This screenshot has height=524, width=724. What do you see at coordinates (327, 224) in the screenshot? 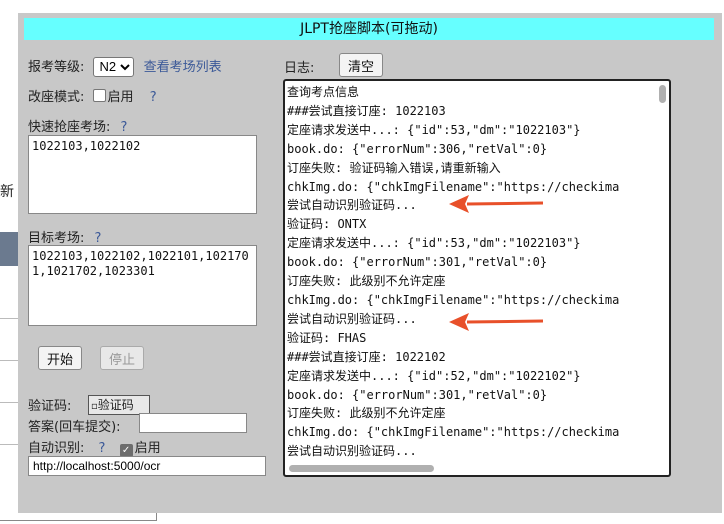
I see `log-line: 验证码: ONTX` at bounding box center [327, 224].